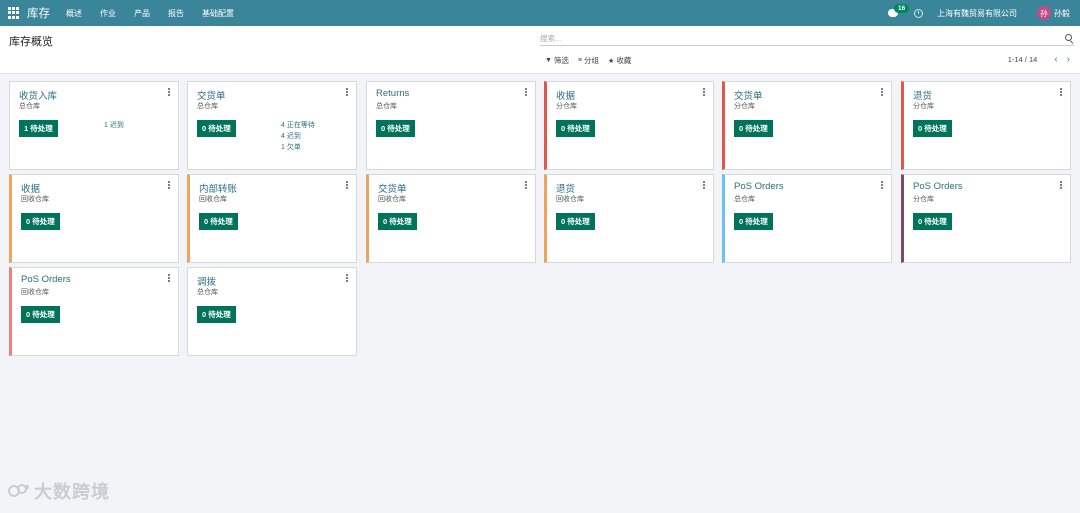  I want to click on favorites-label: 收藏, so click(624, 60).